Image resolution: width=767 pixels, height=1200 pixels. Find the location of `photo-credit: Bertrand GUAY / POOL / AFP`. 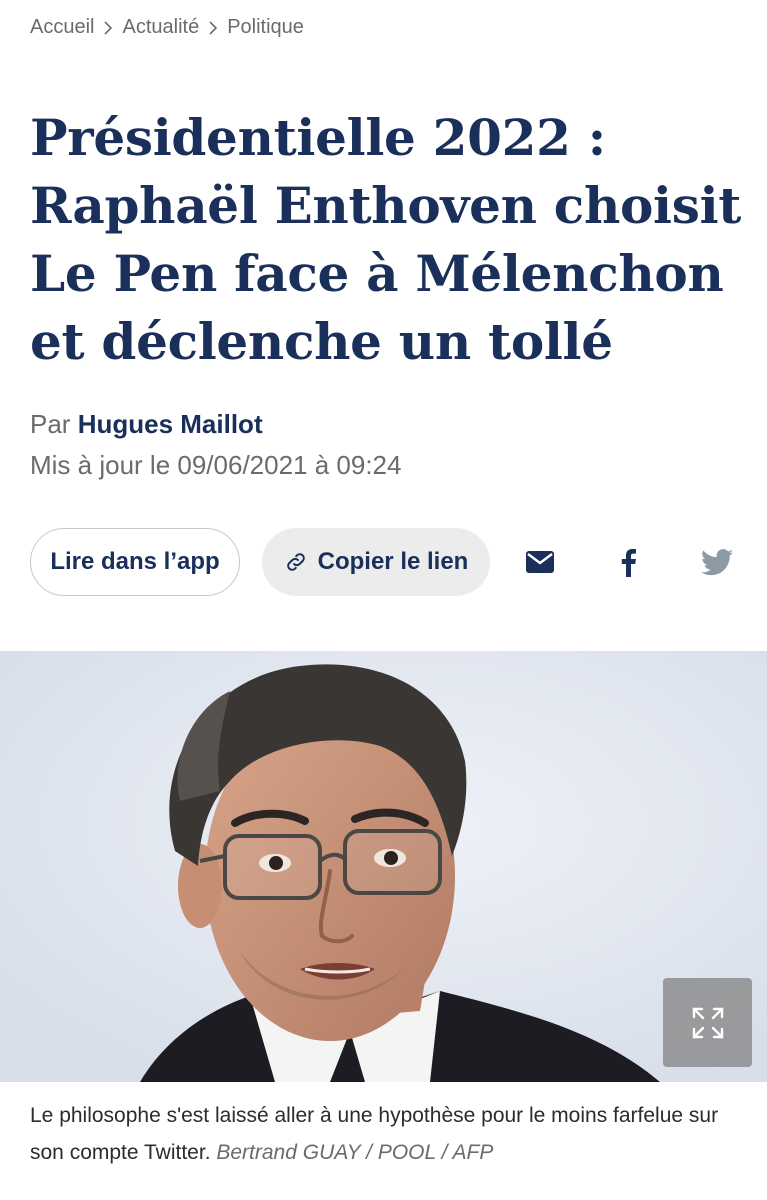

photo-credit: Bertrand GUAY / POOL / AFP is located at coordinates (355, 1152).